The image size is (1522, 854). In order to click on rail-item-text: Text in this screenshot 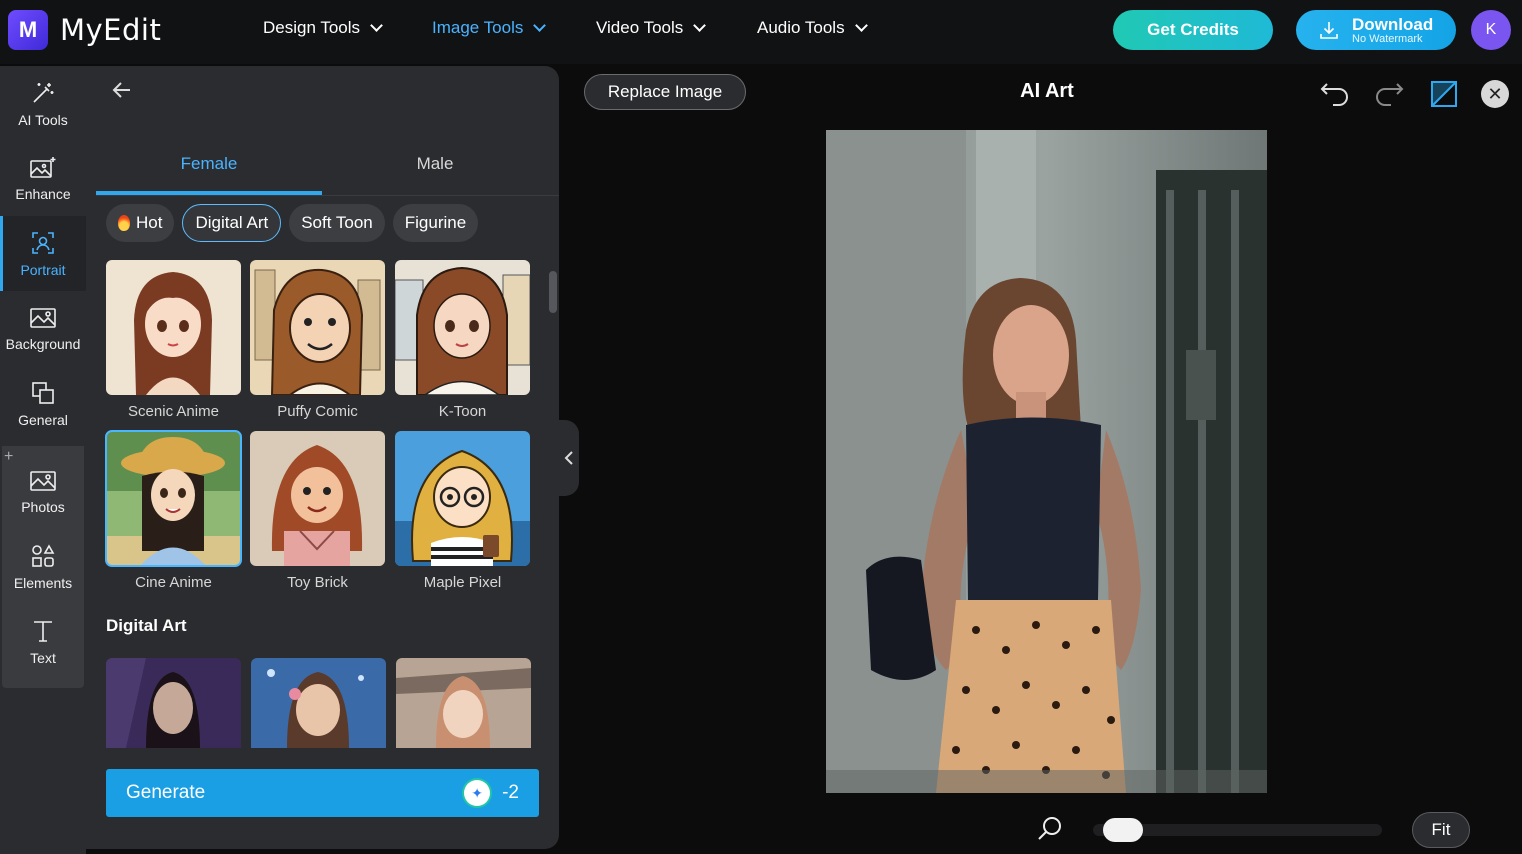, I will do `click(43, 641)`.